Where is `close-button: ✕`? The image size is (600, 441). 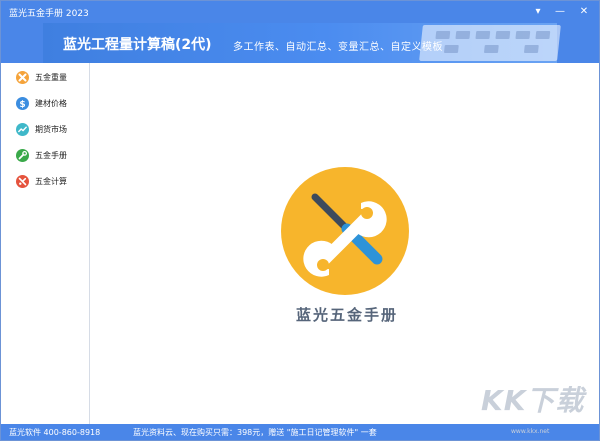 close-button: ✕ is located at coordinates (584, 12).